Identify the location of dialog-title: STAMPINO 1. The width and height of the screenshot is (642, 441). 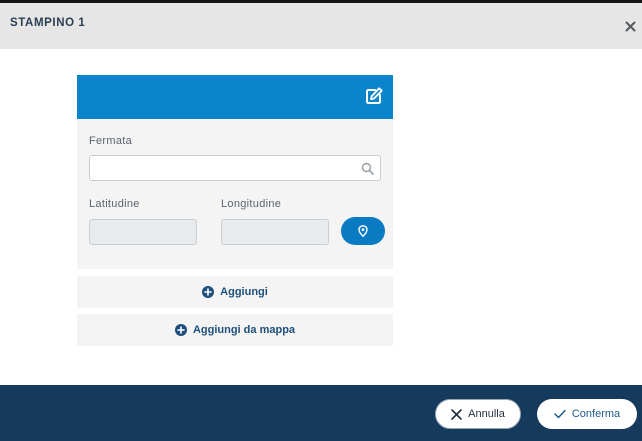
(48, 23).